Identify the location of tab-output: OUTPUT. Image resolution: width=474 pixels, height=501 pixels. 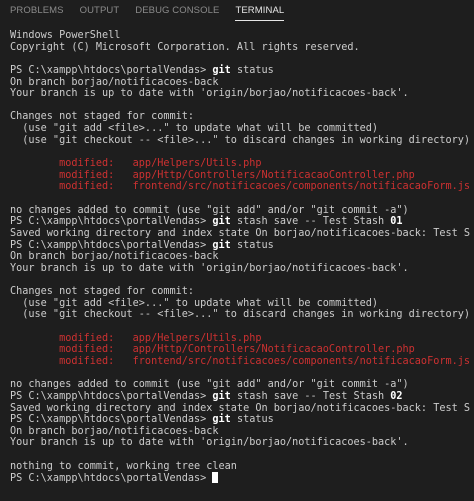
(100, 10).